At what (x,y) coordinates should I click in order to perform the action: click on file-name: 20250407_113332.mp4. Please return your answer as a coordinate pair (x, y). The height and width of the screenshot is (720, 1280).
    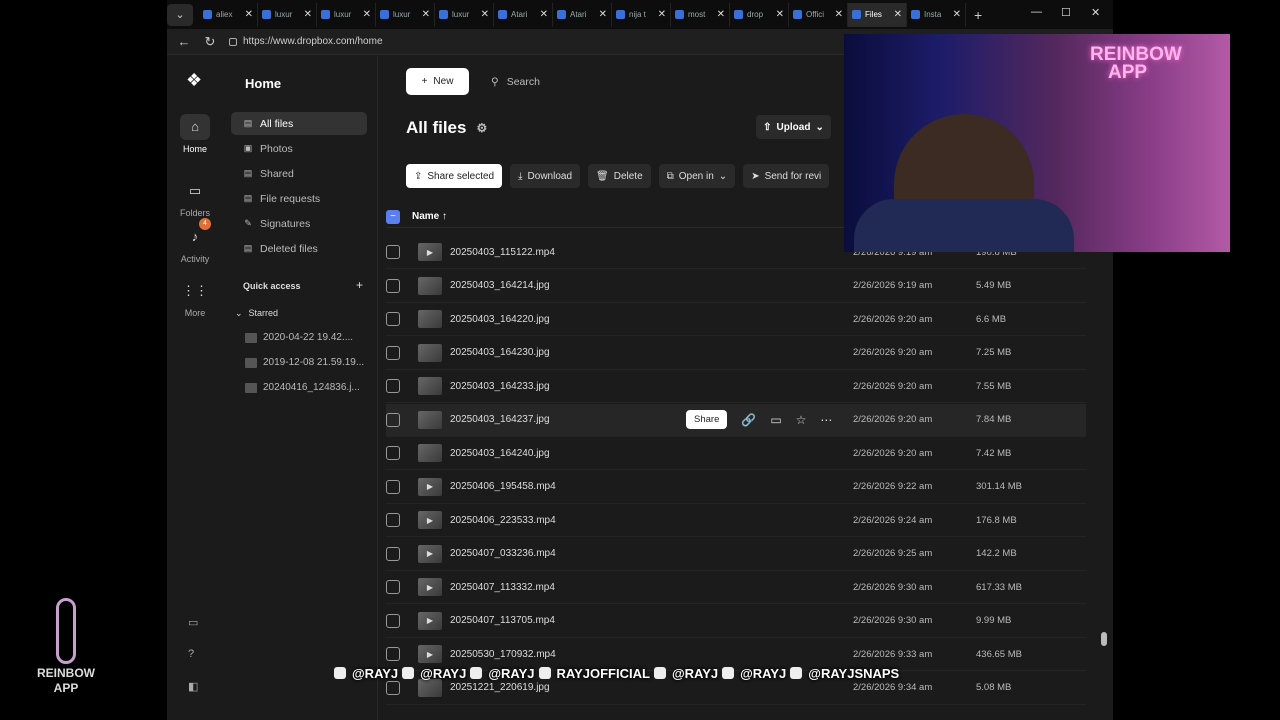
    Looking at the image, I should click on (570, 587).